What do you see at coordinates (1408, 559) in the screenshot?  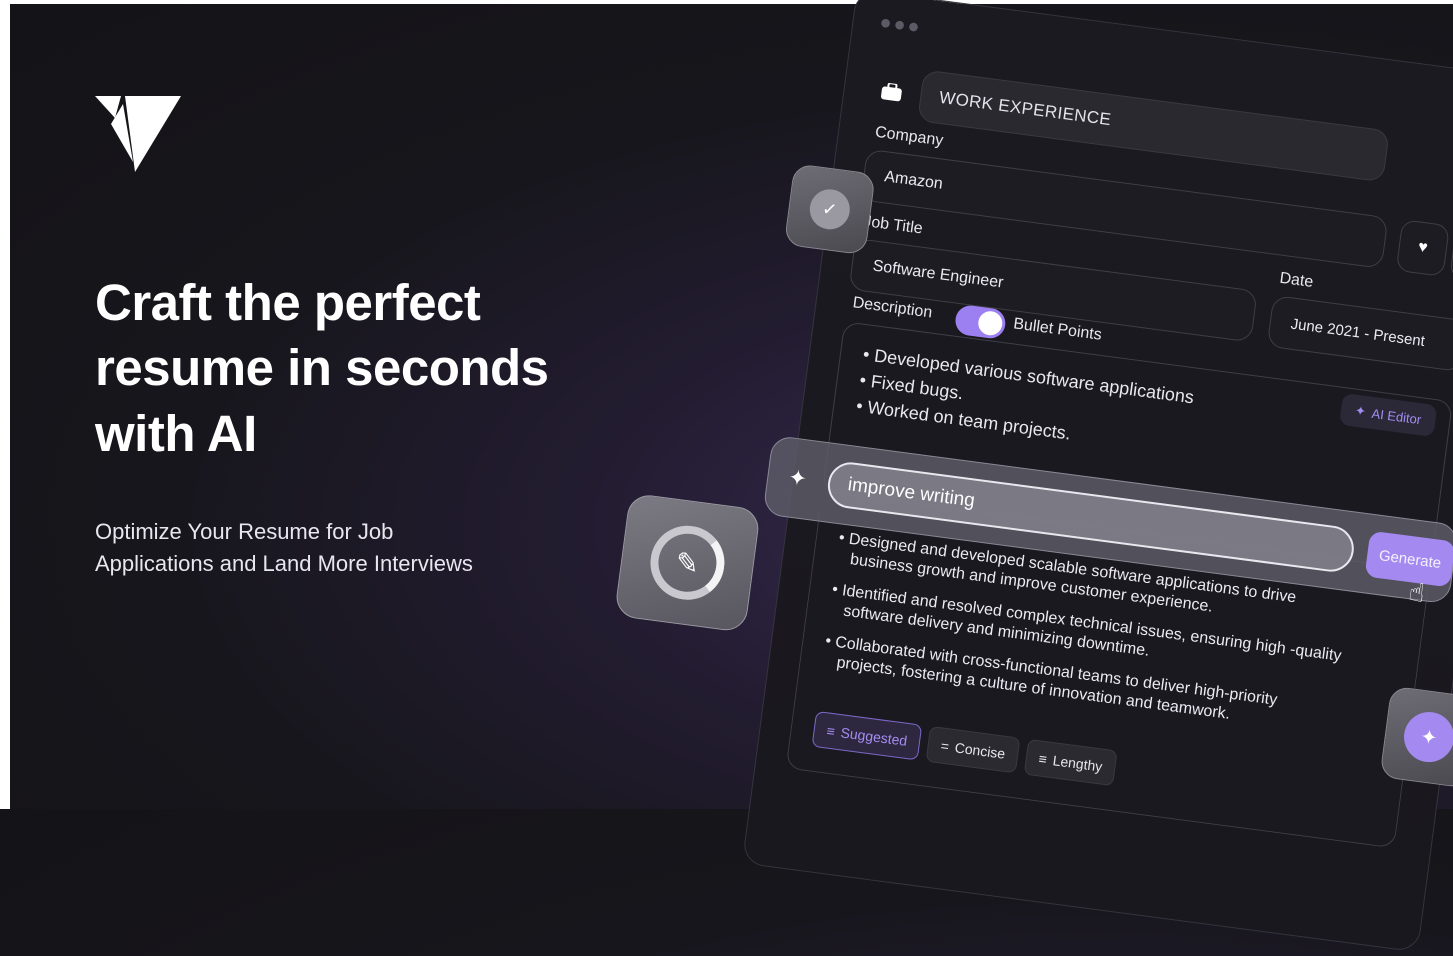 I see `generate-button: Generate` at bounding box center [1408, 559].